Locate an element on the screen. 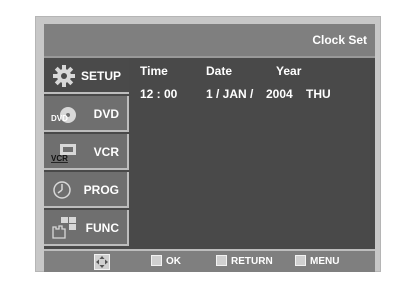  vcr-icon-text: VCR is located at coordinates (59, 158).